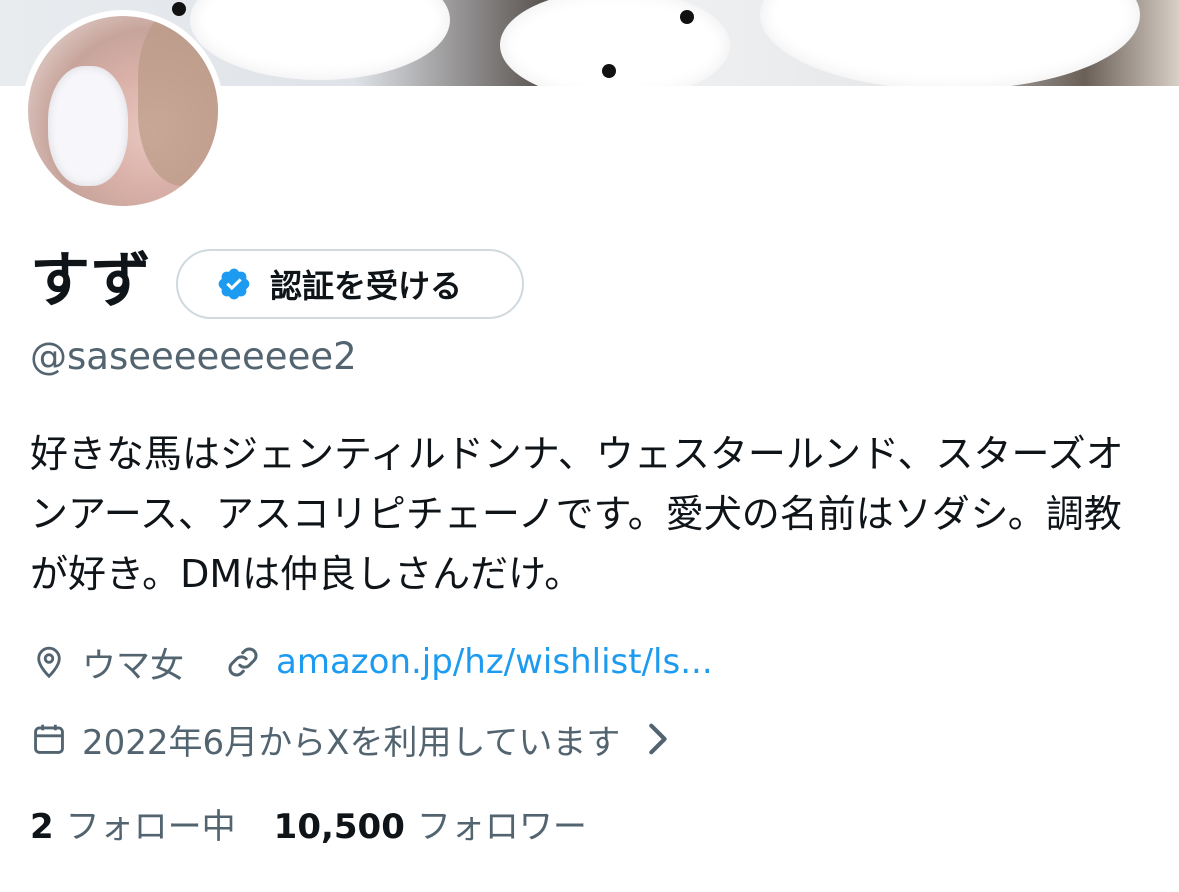  I want to click on location-text: ウマ女, so click(133, 665).